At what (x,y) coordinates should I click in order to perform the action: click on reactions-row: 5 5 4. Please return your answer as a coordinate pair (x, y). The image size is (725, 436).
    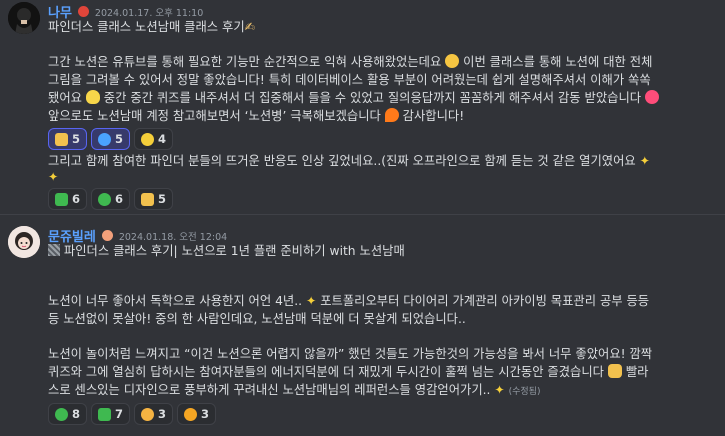
    Looking at the image, I should click on (111, 139).